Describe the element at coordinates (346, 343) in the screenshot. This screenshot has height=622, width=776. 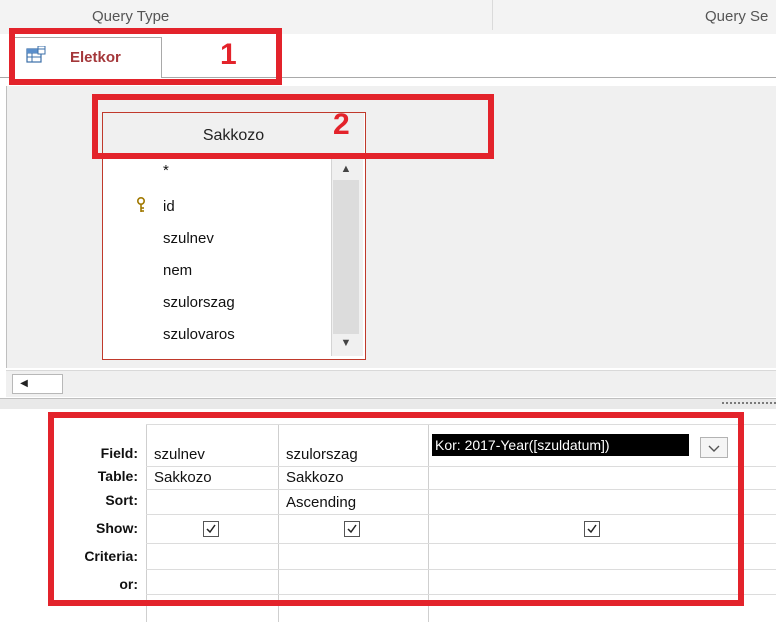
I see `scroll-down-arrow-icon: ▼` at that location.